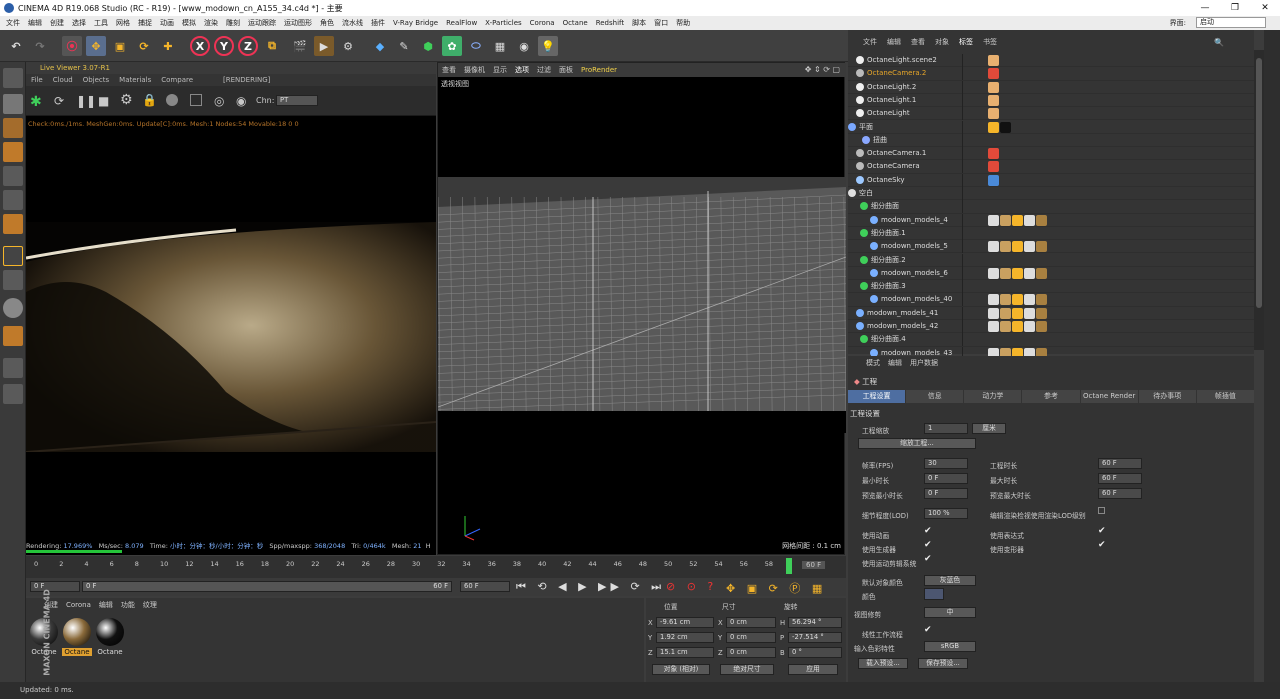 Image resolution: width=1280 pixels, height=699 pixels. I want to click on viewport-nav-icons: ✥ ⇕ ⟳ ▢, so click(822, 69).